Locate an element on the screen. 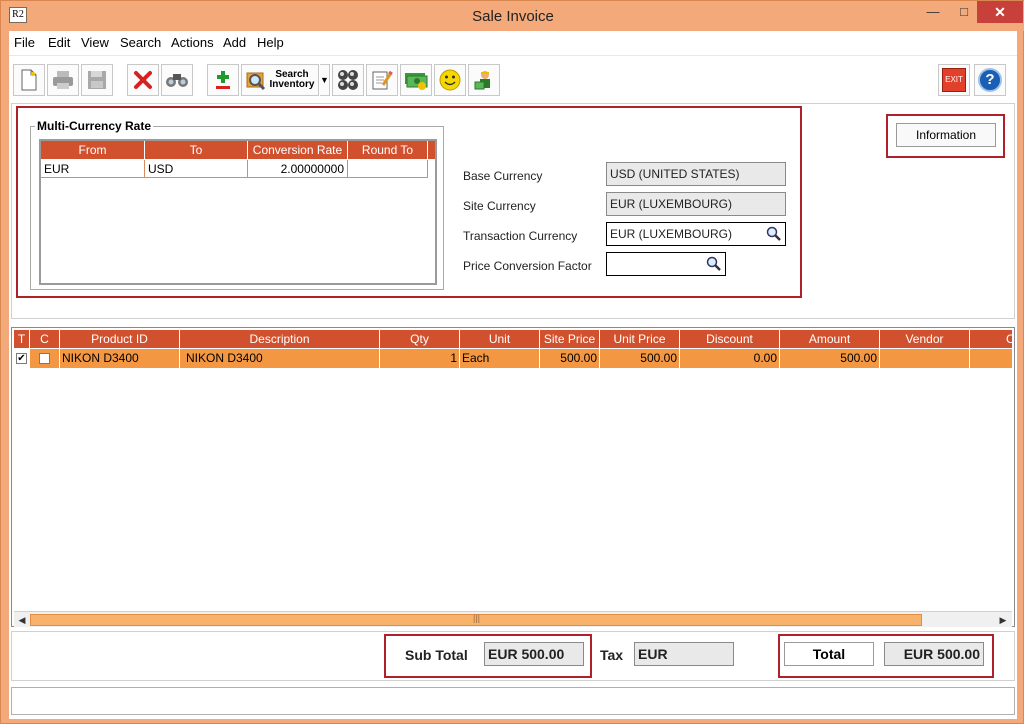 The height and width of the screenshot is (724, 1024). binoculars-icon is located at coordinates (177, 80).